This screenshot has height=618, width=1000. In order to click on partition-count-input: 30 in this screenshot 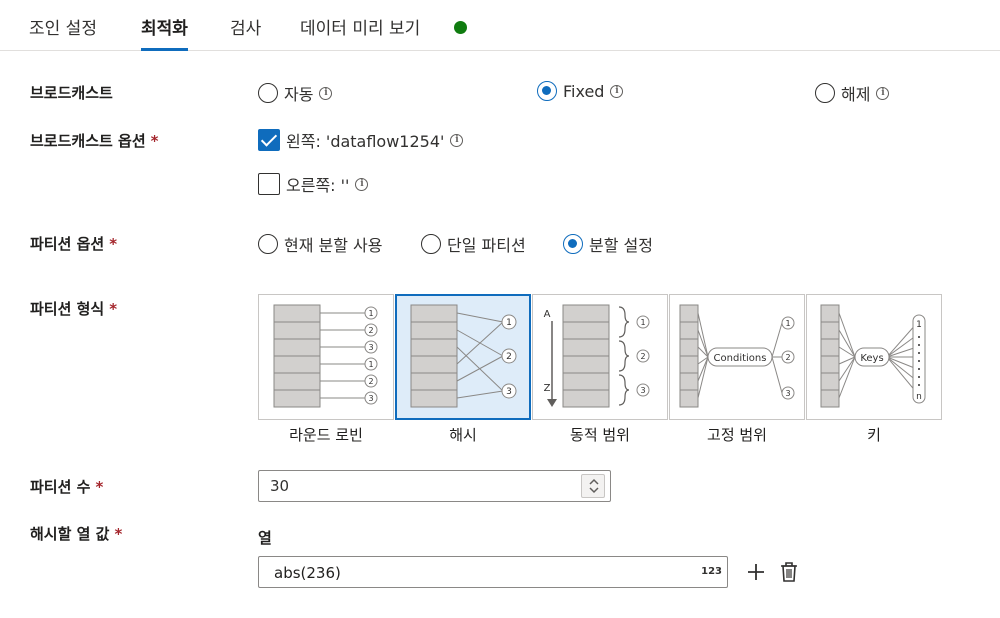, I will do `click(434, 486)`.